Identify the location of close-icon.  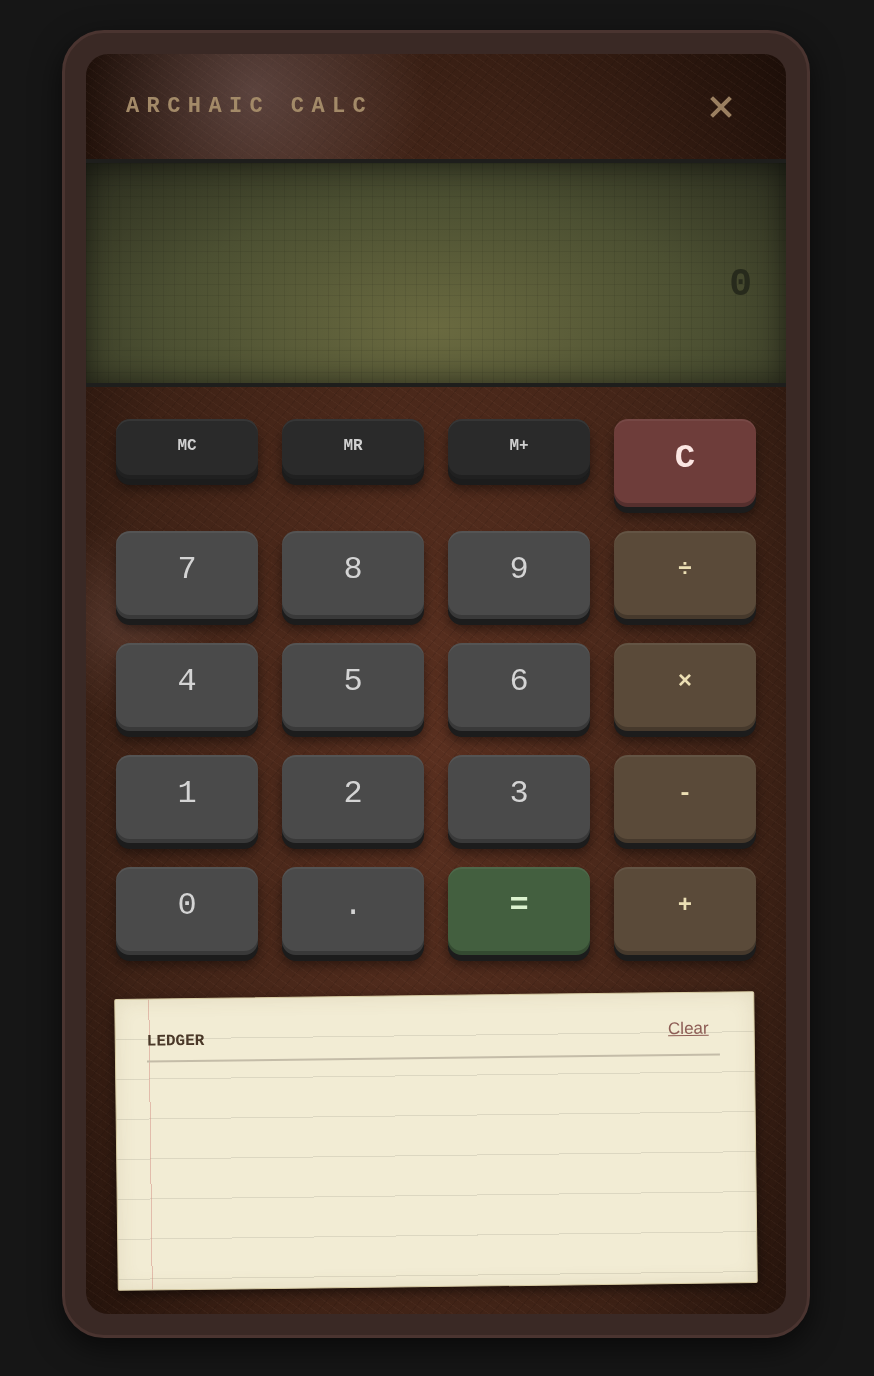
(721, 106).